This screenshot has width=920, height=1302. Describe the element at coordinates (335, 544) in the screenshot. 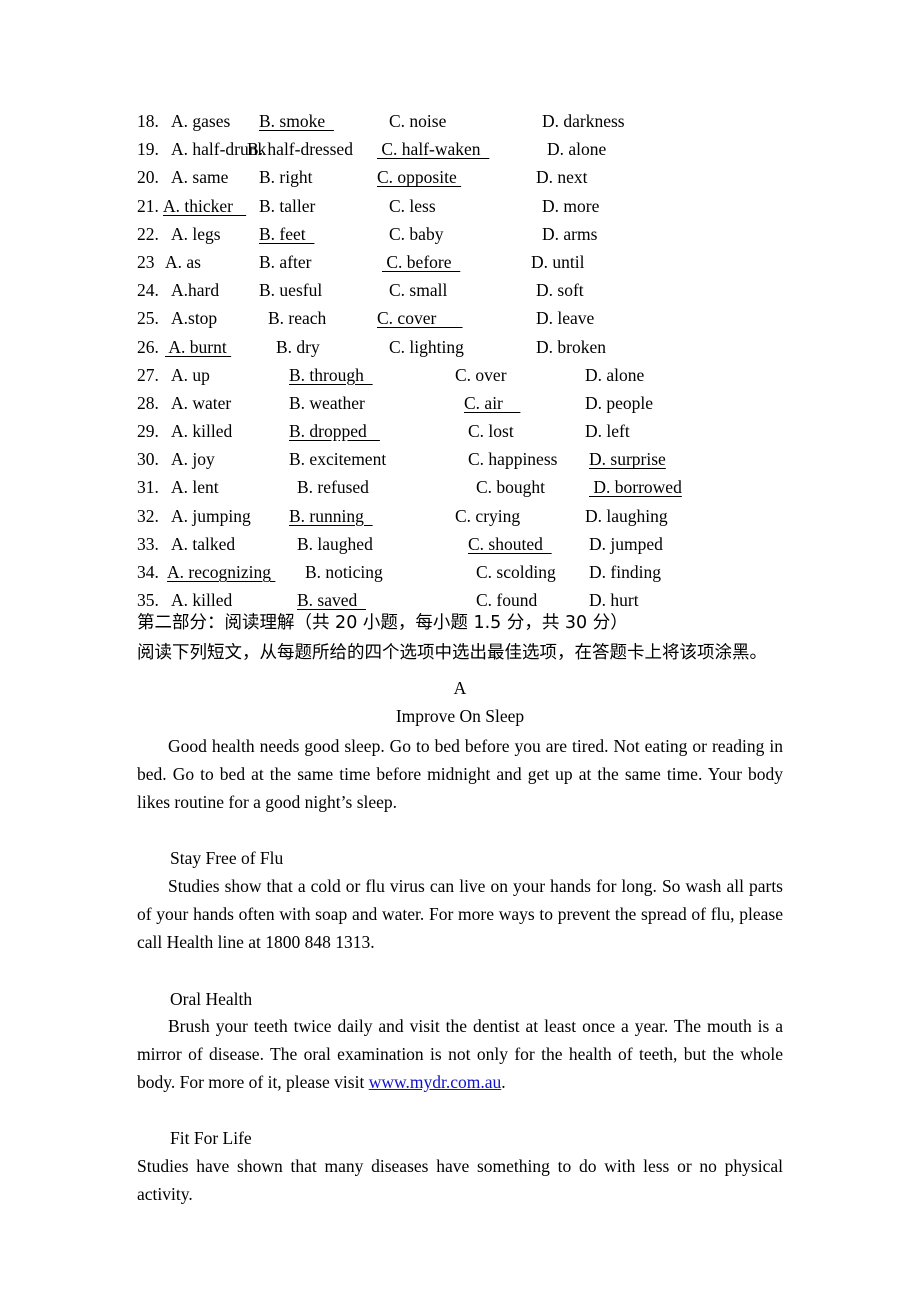

I see `option-b: B. laughed` at that location.